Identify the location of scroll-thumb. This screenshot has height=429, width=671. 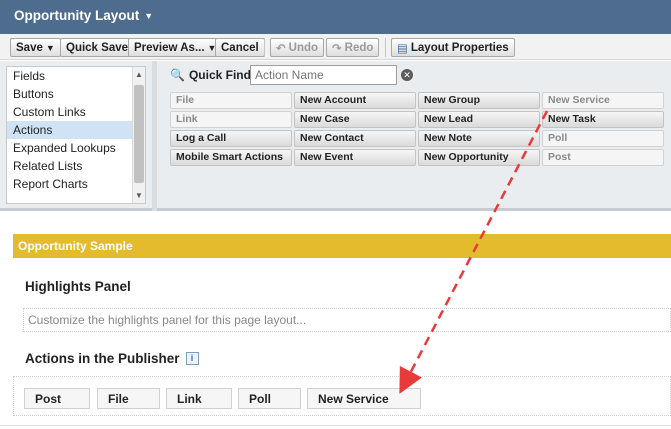
(139, 134).